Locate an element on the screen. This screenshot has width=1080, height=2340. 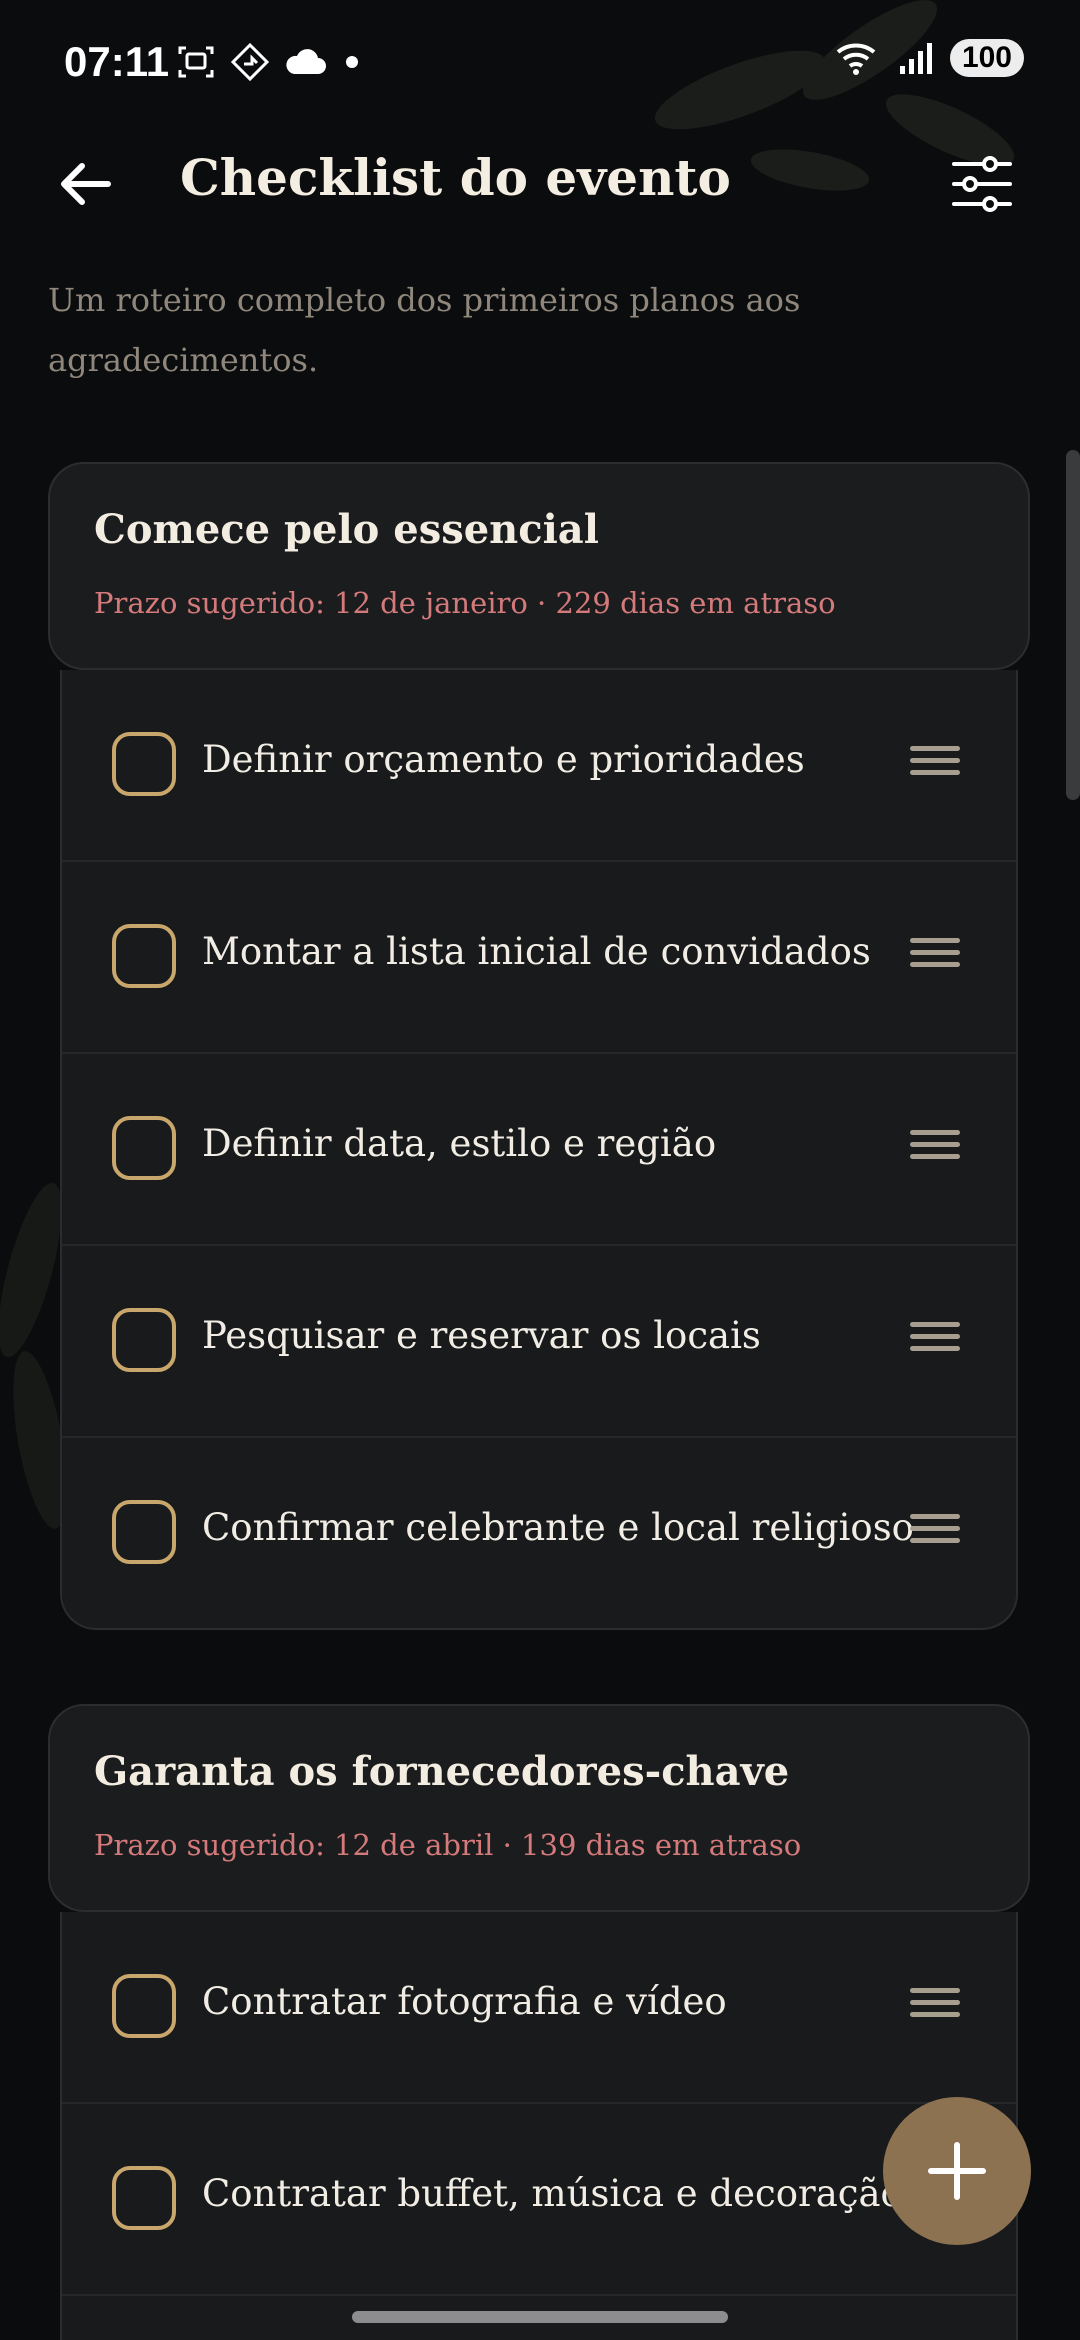
filter-button is located at coordinates (982, 184).